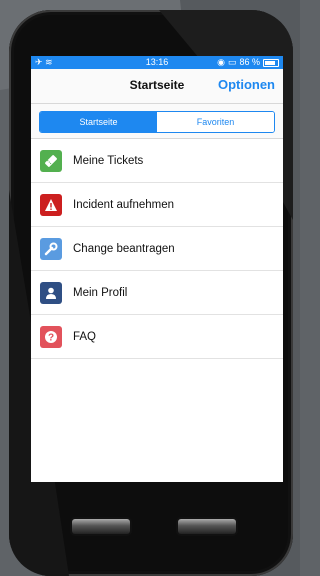 This screenshot has width=320, height=576. I want to click on question-icon: ?, so click(51, 336).